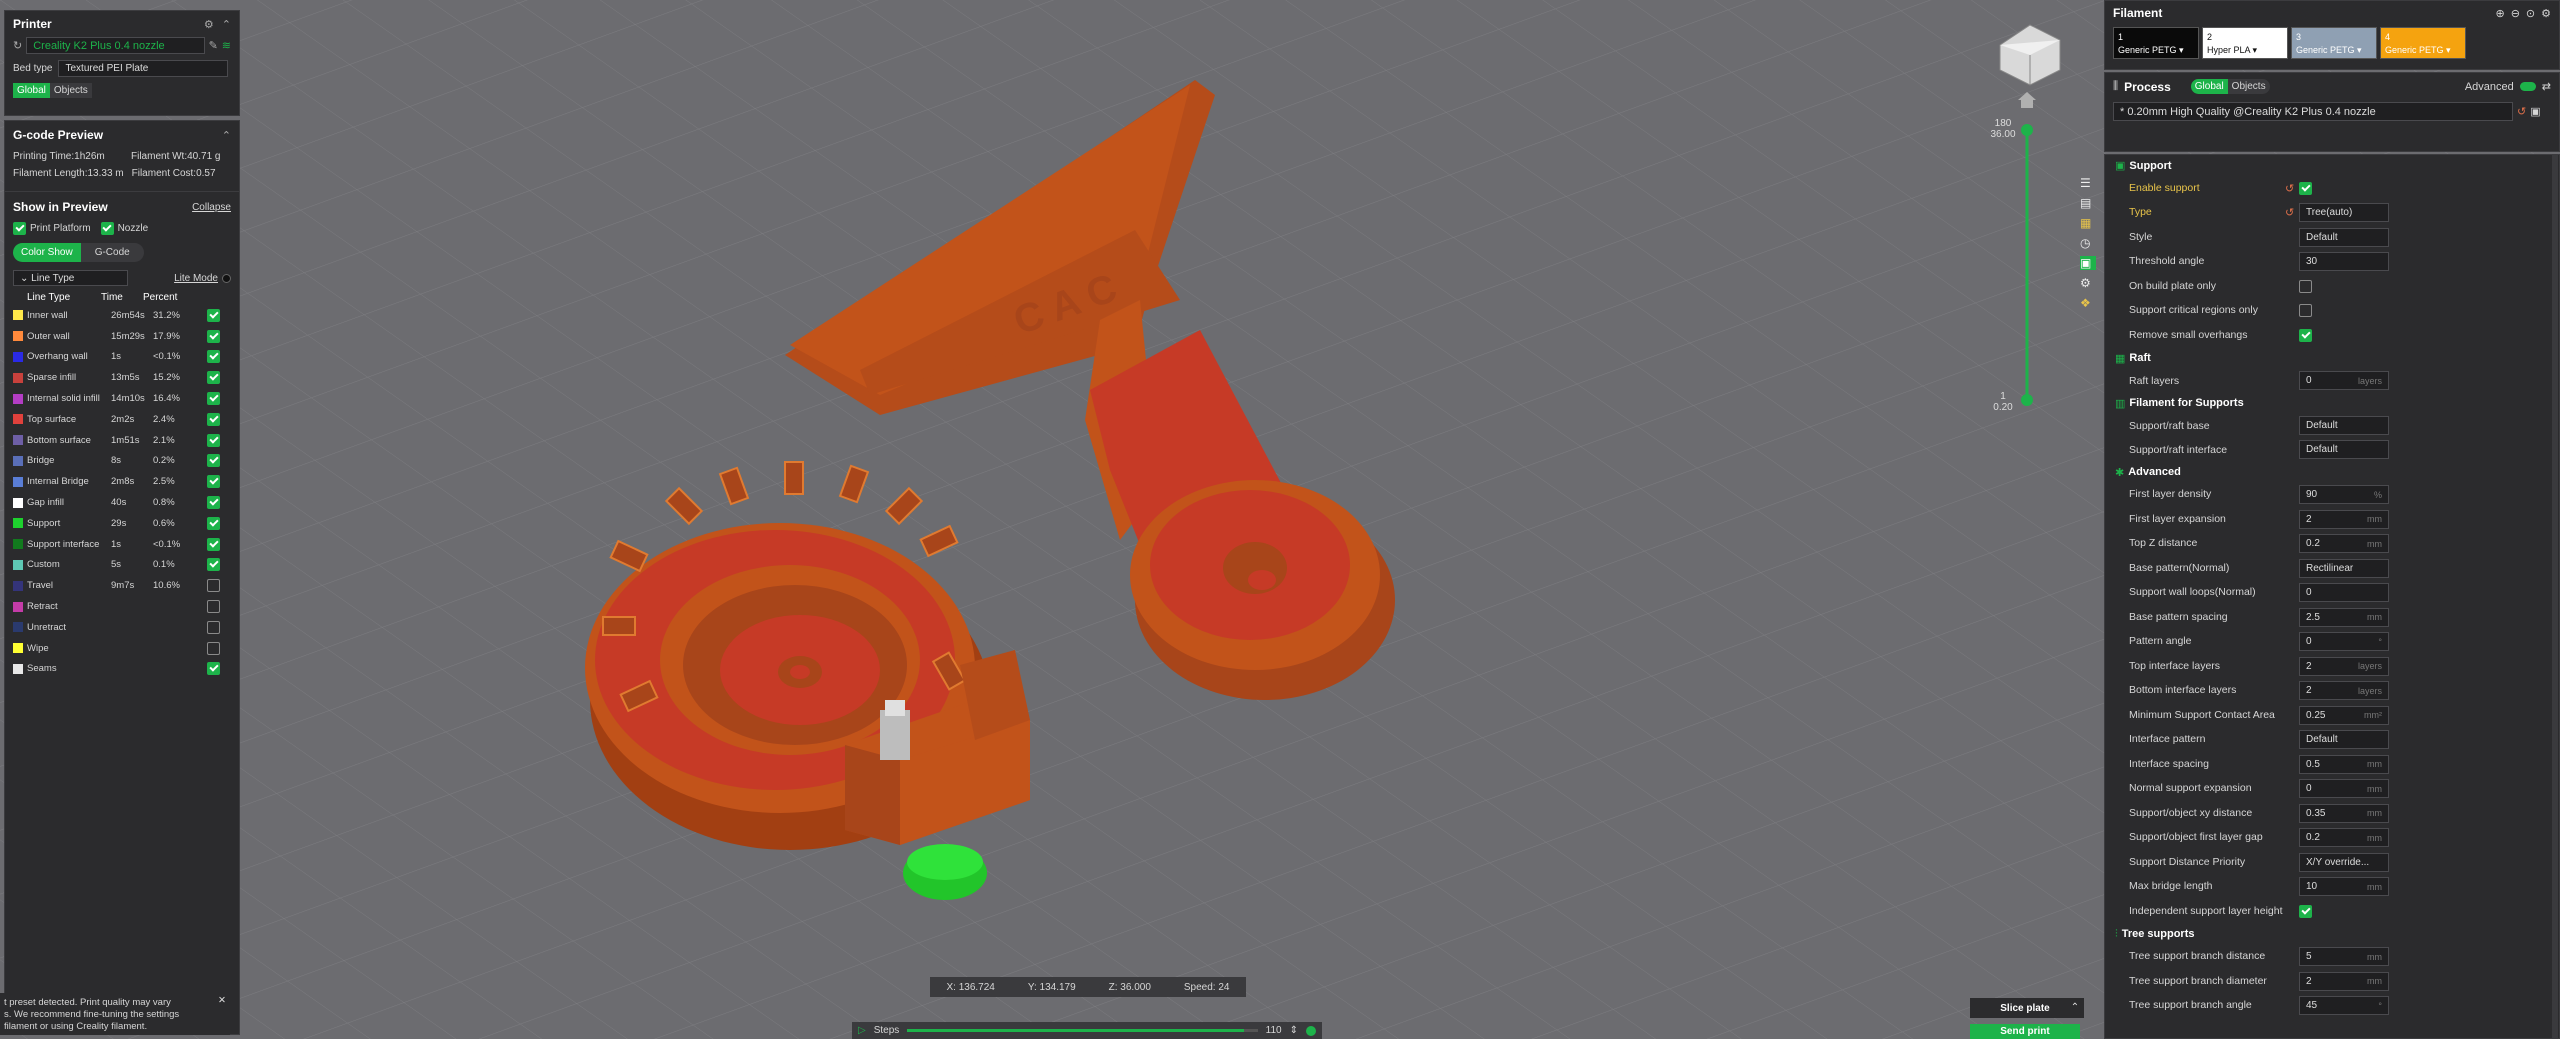 The width and height of the screenshot is (2560, 1039). What do you see at coordinates (862, 1030) in the screenshot?
I see `play-icon: ▷` at bounding box center [862, 1030].